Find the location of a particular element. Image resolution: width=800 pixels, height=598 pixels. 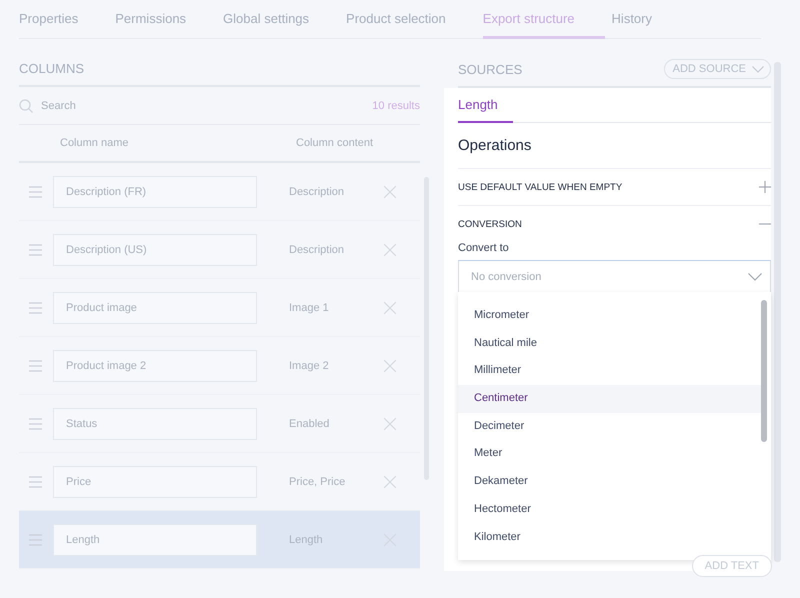

dropdown-option: Meter is located at coordinates (609, 454).